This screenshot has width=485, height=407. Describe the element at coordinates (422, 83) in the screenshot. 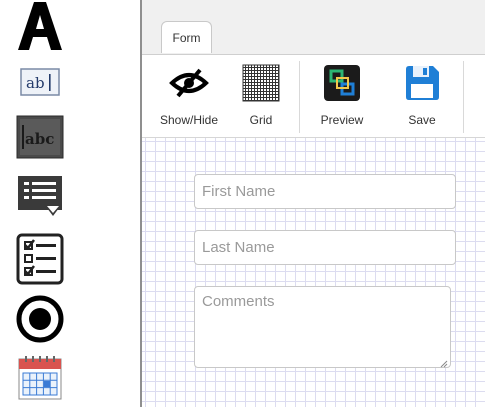

I see `floppy-disk-icon` at that location.